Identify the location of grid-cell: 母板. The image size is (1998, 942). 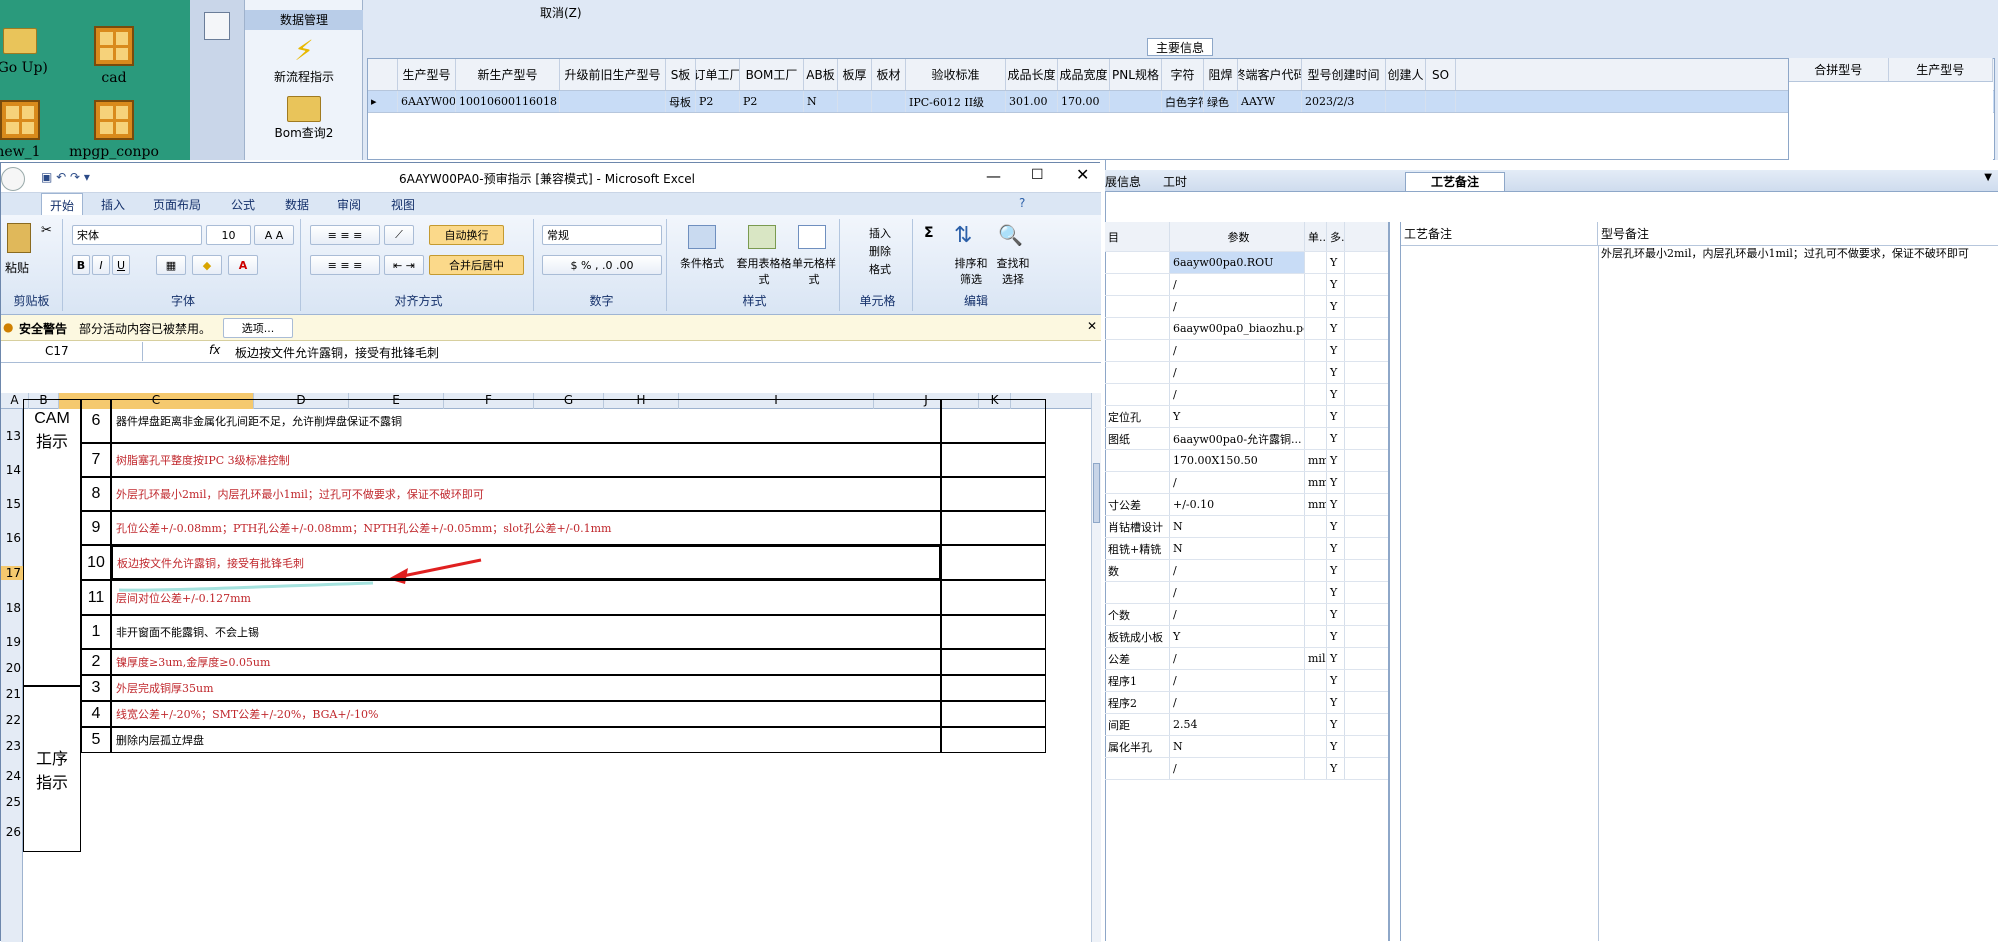
(681, 101).